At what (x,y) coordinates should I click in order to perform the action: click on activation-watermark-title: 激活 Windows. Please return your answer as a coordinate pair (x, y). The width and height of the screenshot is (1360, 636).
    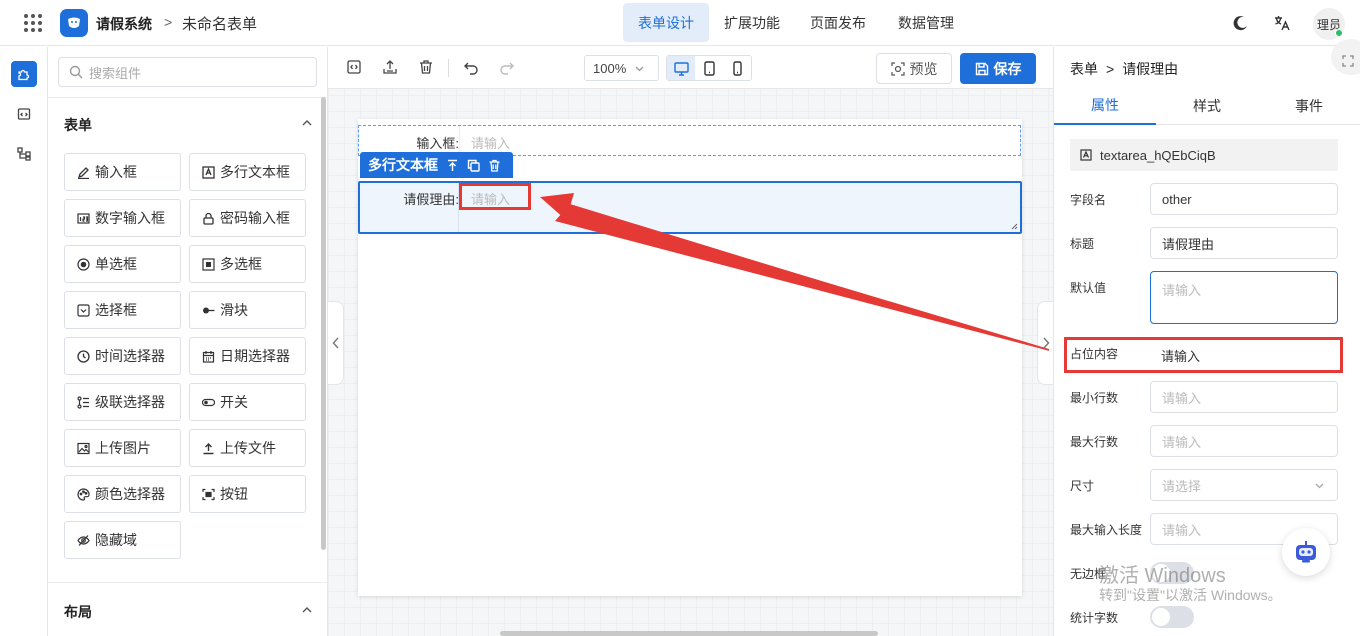
    Looking at the image, I should click on (1162, 576).